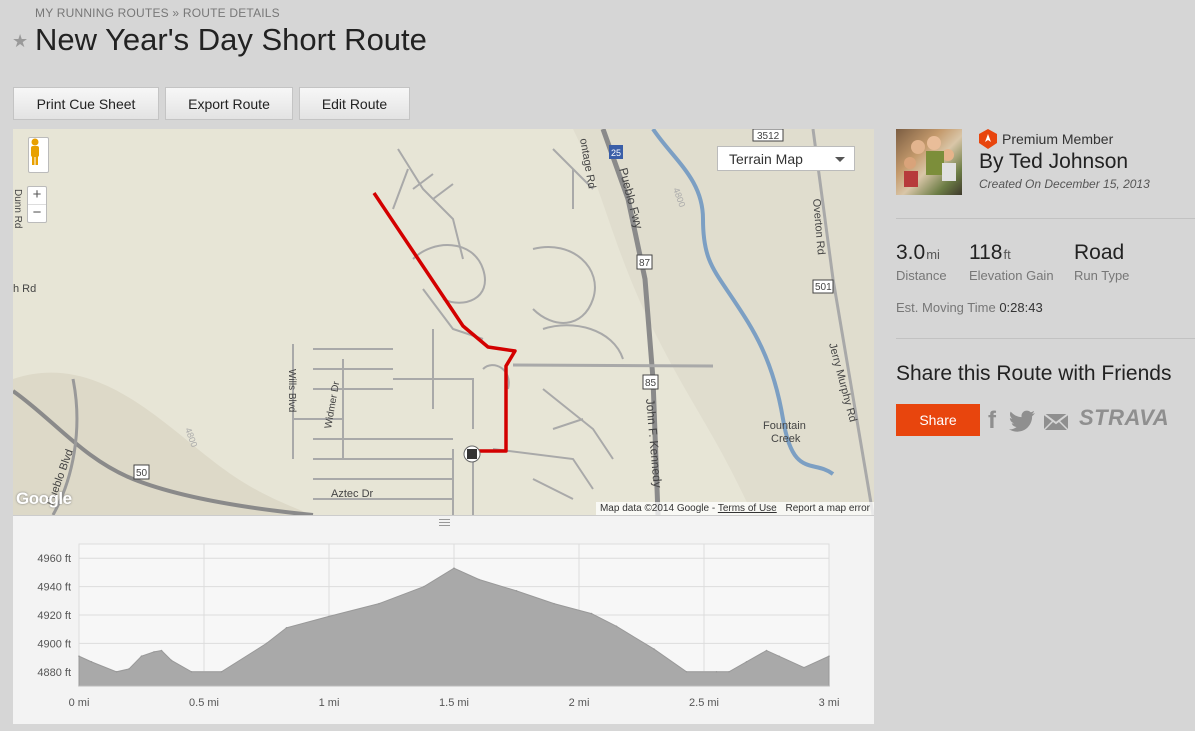 This screenshot has height=731, width=1195. I want to click on stat-elevation-gain: 118ft Elevation Gain, so click(1011, 262).